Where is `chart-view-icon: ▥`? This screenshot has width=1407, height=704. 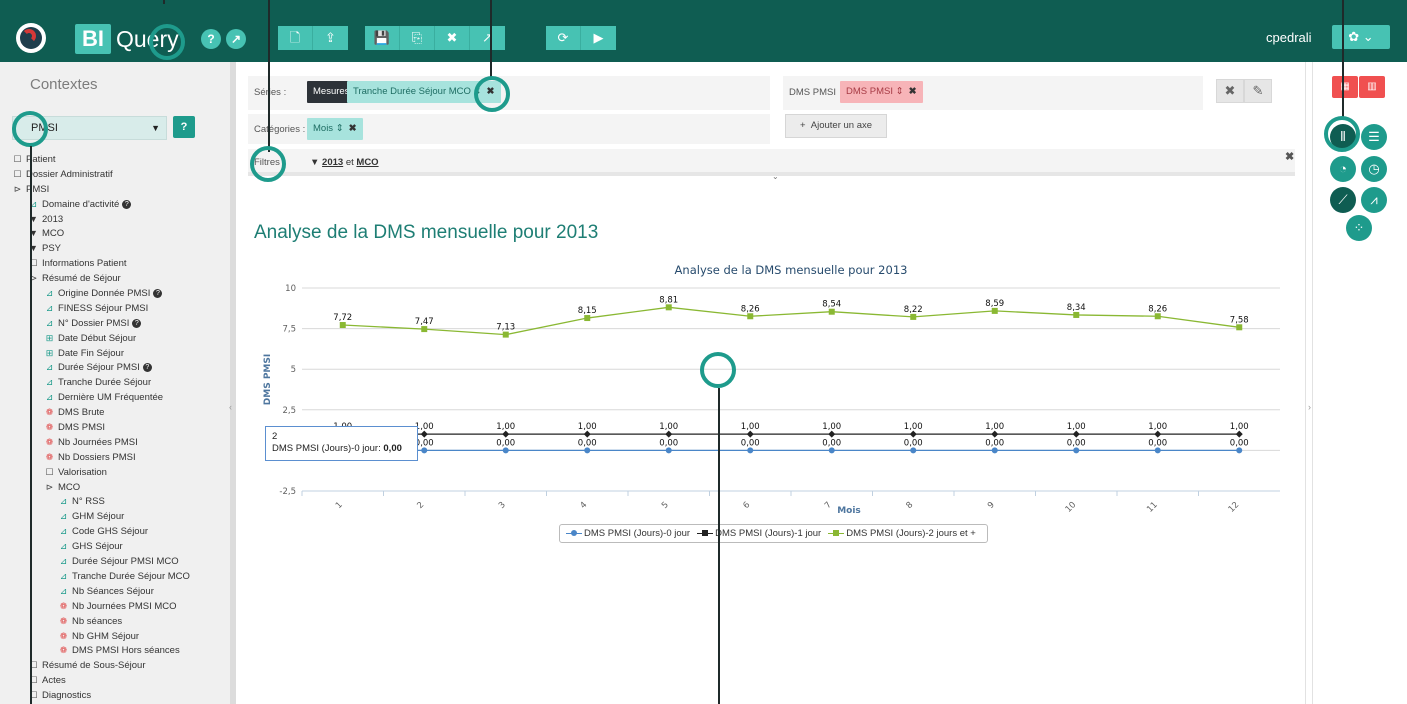 chart-view-icon: ▥ is located at coordinates (1372, 87).